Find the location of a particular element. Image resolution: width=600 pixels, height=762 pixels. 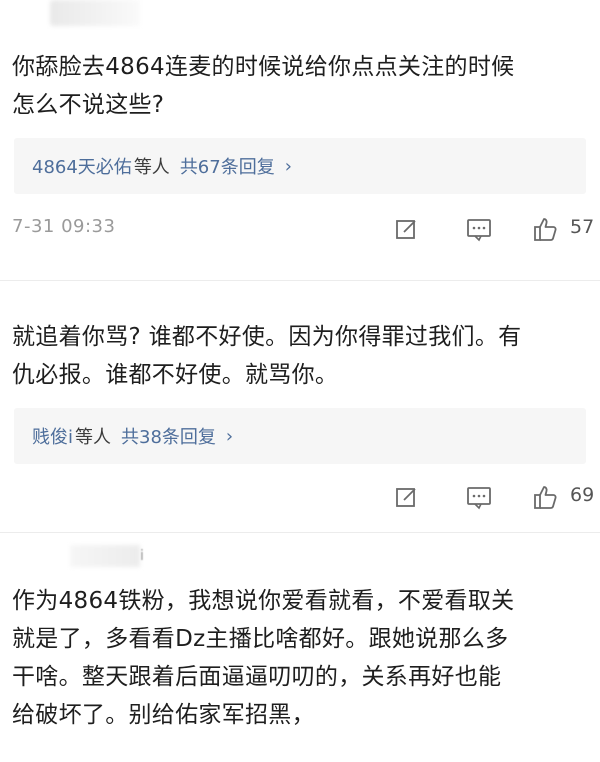

reply-count: 共38条回复 is located at coordinates (168, 437).